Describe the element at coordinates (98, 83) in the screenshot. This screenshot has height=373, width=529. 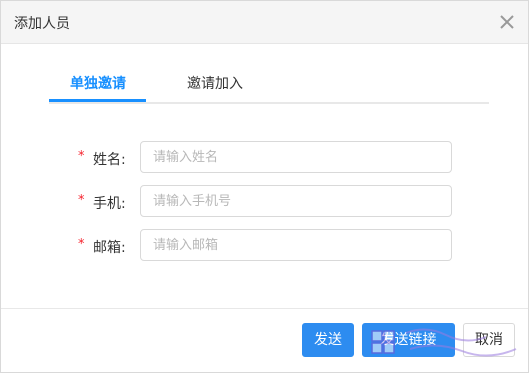
I see `tab-single-invite: 单独邀请` at that location.